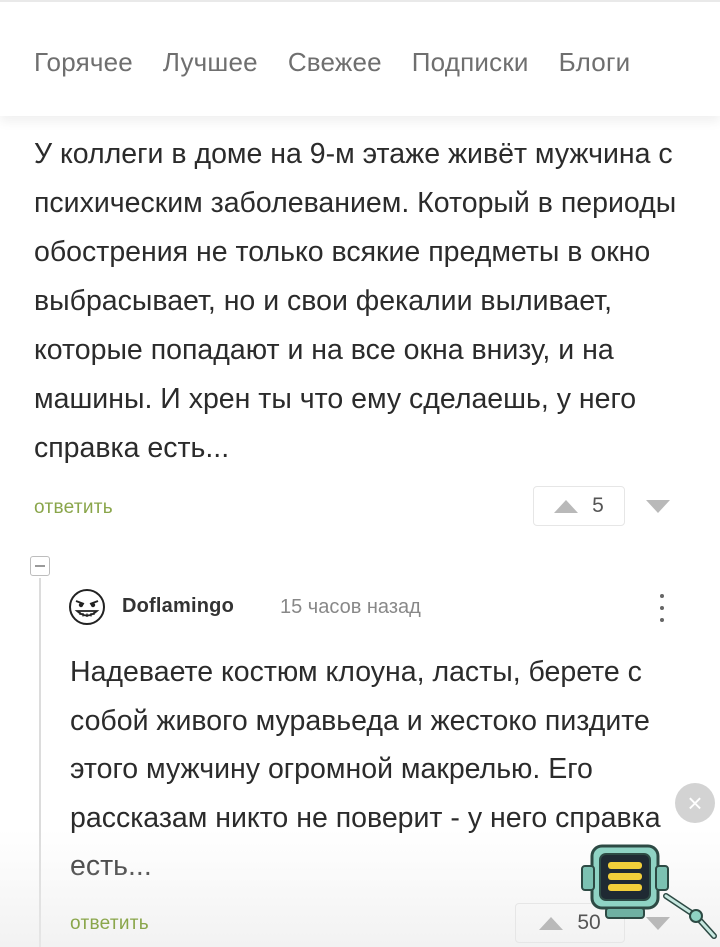  I want to click on downvote-button, so click(658, 506).